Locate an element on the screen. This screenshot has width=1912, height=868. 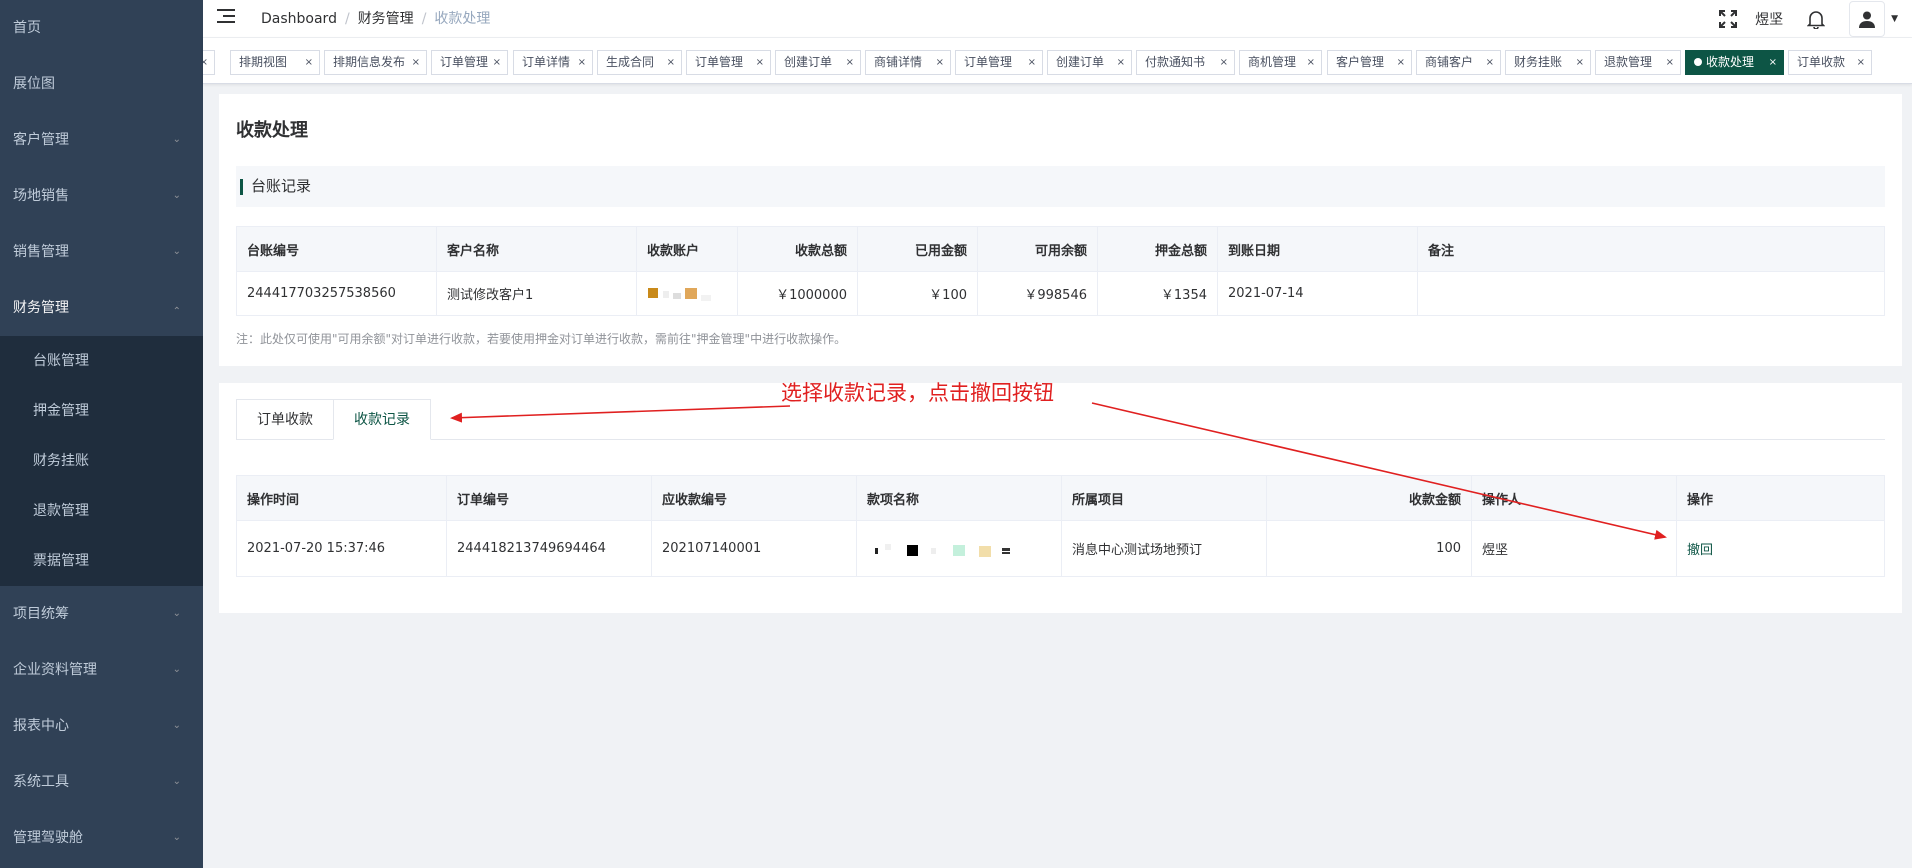
sidebar-item-label: 报表中心 is located at coordinates (41, 726).